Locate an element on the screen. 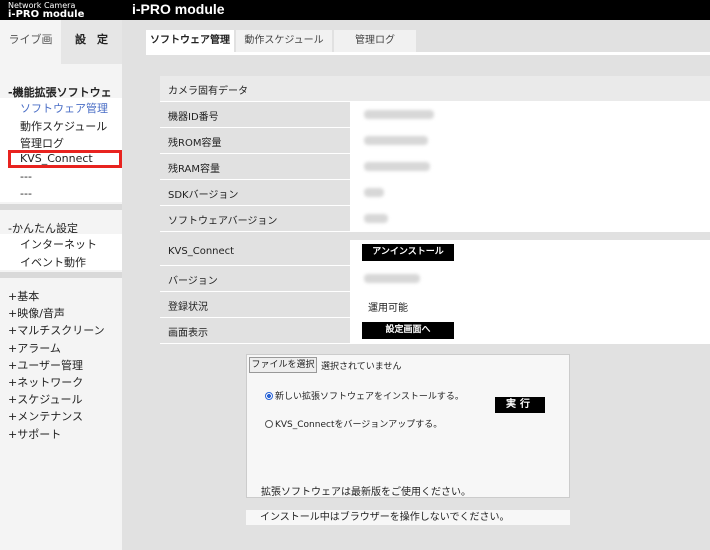 The height and width of the screenshot is (550, 710). radio-selected-icon is located at coordinates (269, 396).